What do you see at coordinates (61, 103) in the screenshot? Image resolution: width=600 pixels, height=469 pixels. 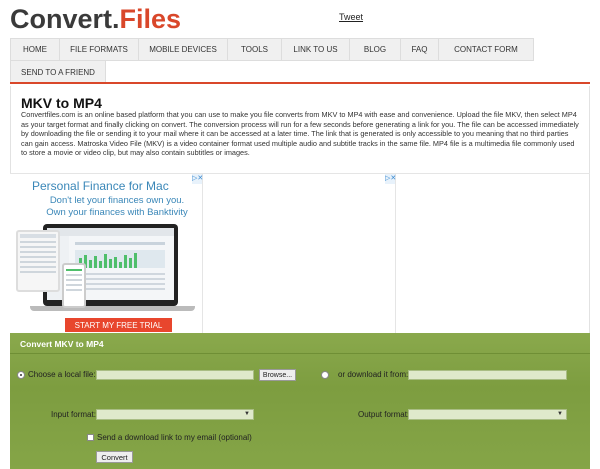 I see `page-title: MKV to MP4` at bounding box center [61, 103].